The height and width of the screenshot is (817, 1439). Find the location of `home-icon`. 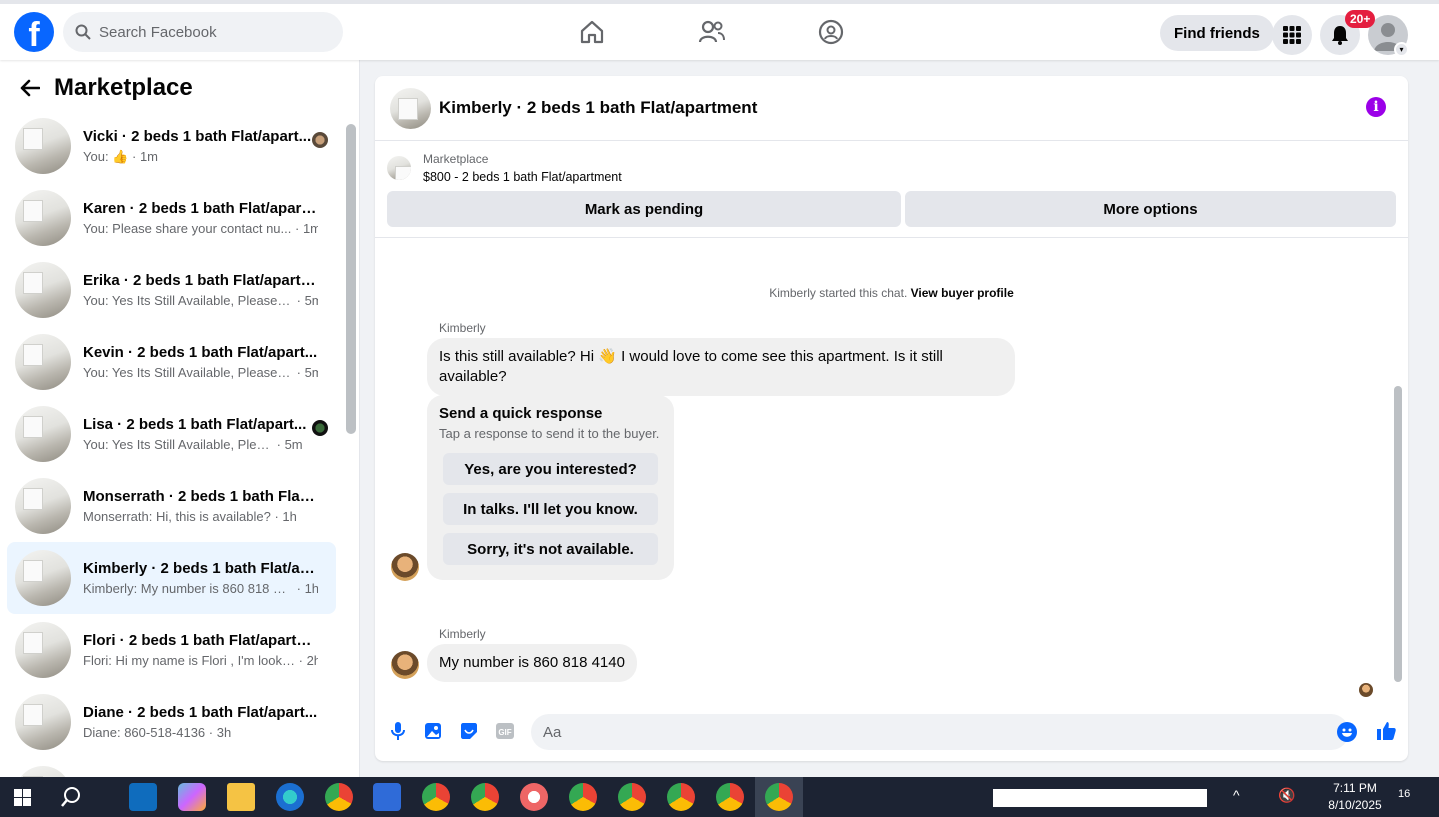

home-icon is located at coordinates (592, 32).